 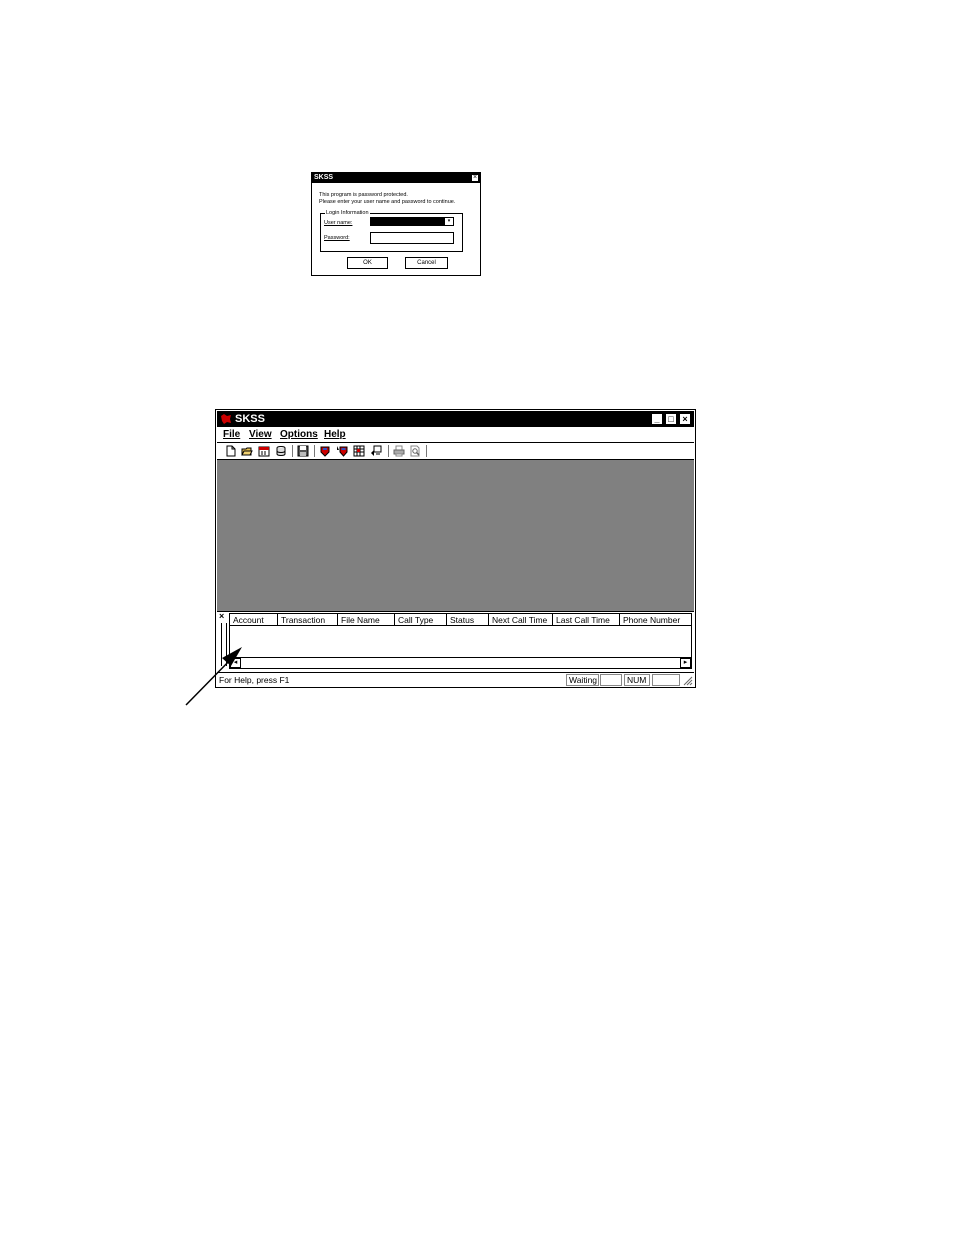 What do you see at coordinates (426, 263) in the screenshot?
I see `cancel-button: Cancel` at bounding box center [426, 263].